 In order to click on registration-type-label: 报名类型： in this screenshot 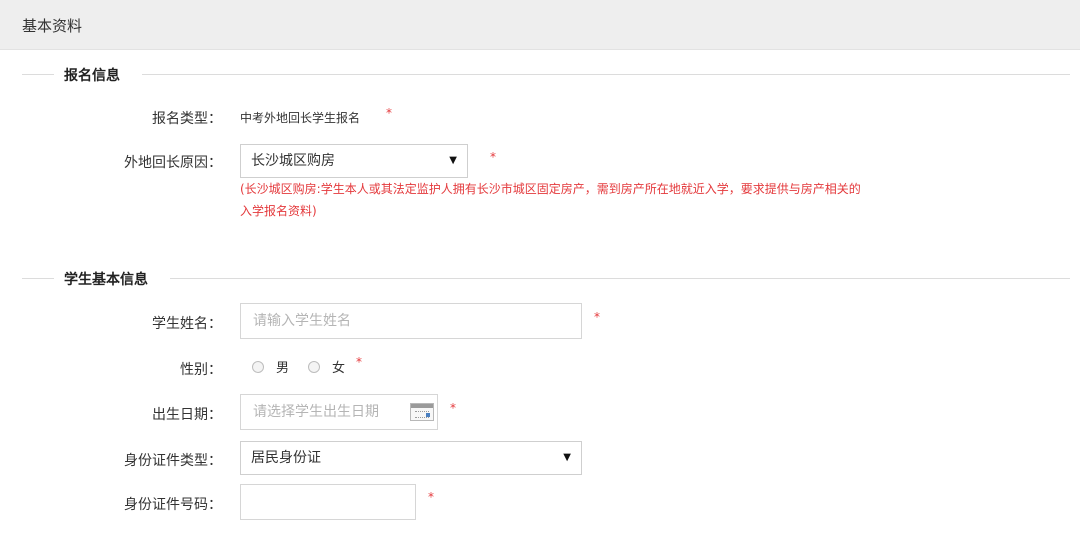, I will do `click(187, 119)`.